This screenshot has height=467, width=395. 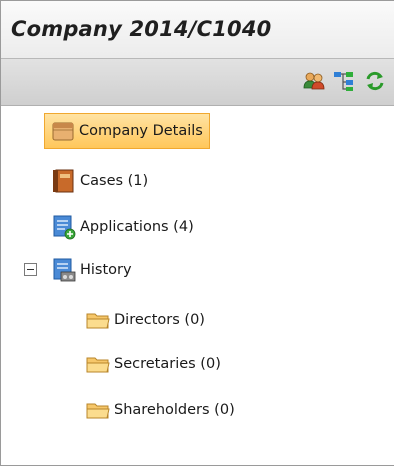 I want to click on people-icon, so click(x=314, y=81).